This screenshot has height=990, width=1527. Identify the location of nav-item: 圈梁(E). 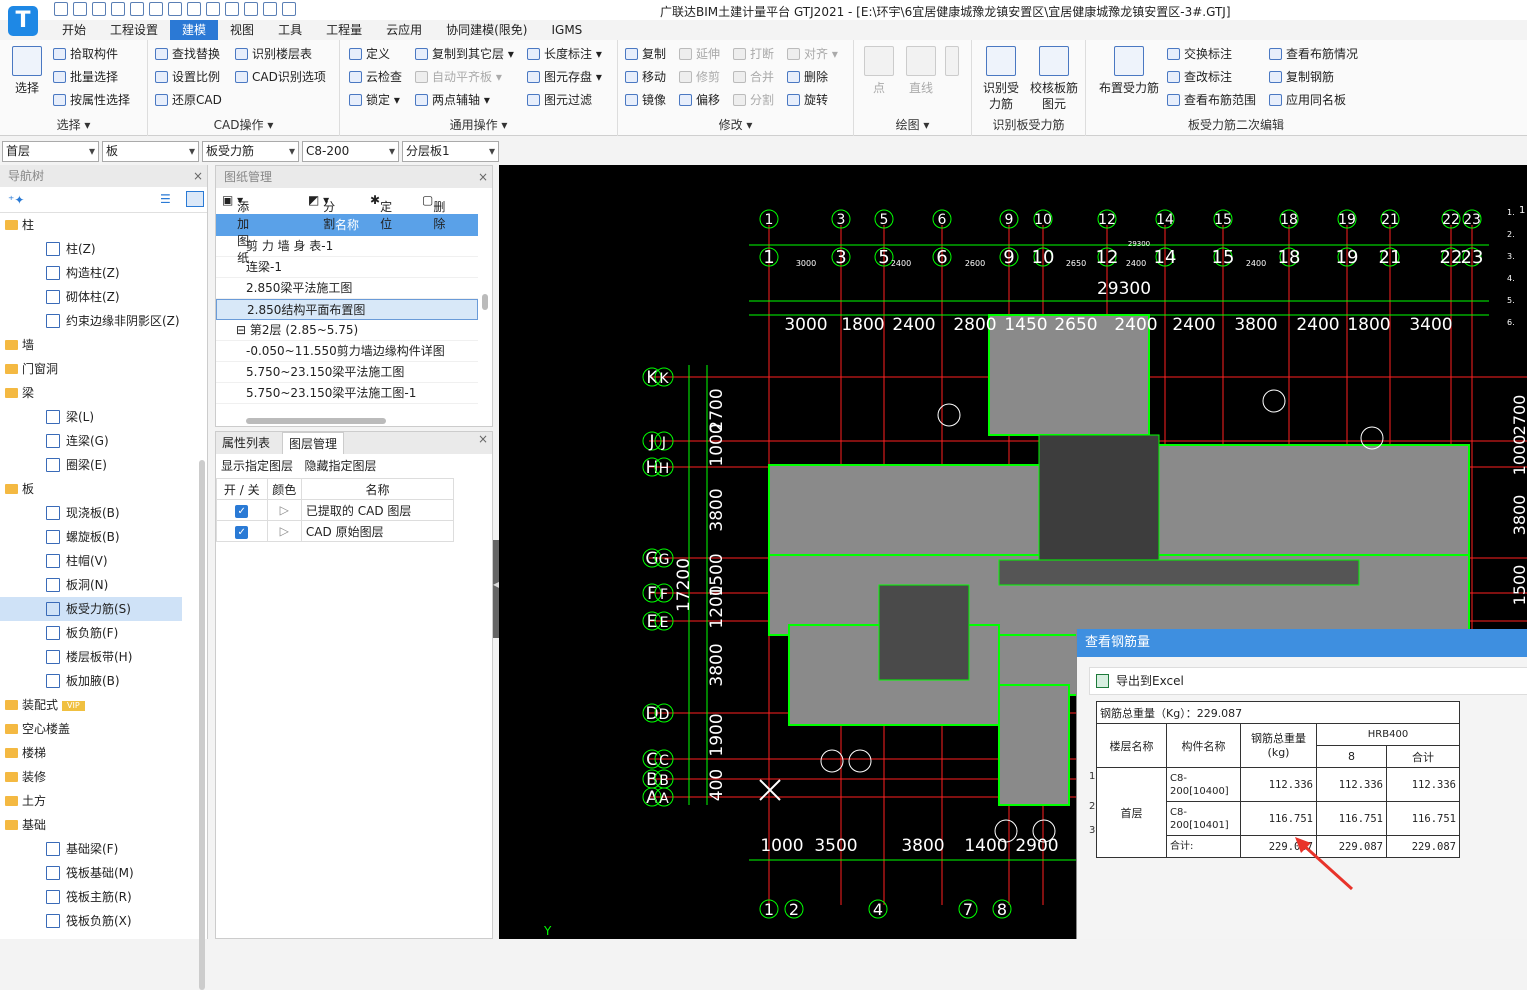
(91, 465).